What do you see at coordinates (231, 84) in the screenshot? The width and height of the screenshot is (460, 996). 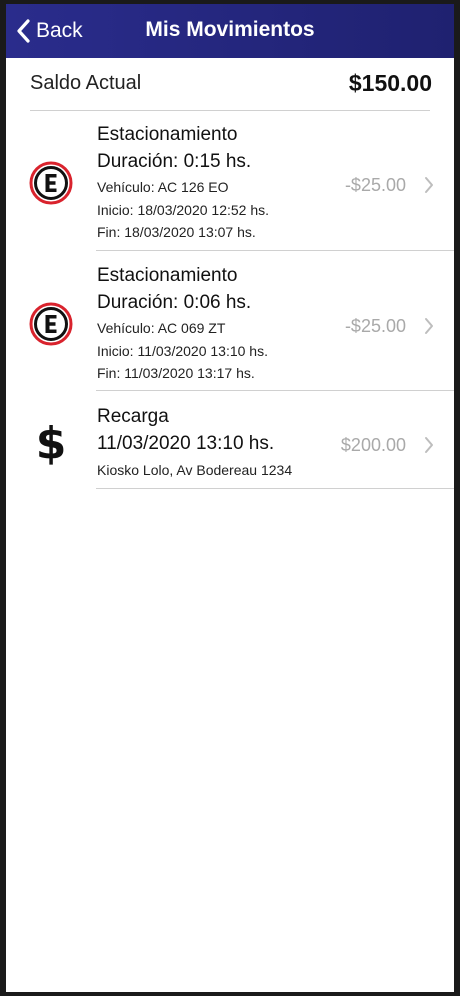 I see `balance-row: Saldo Actual $150.00` at bounding box center [231, 84].